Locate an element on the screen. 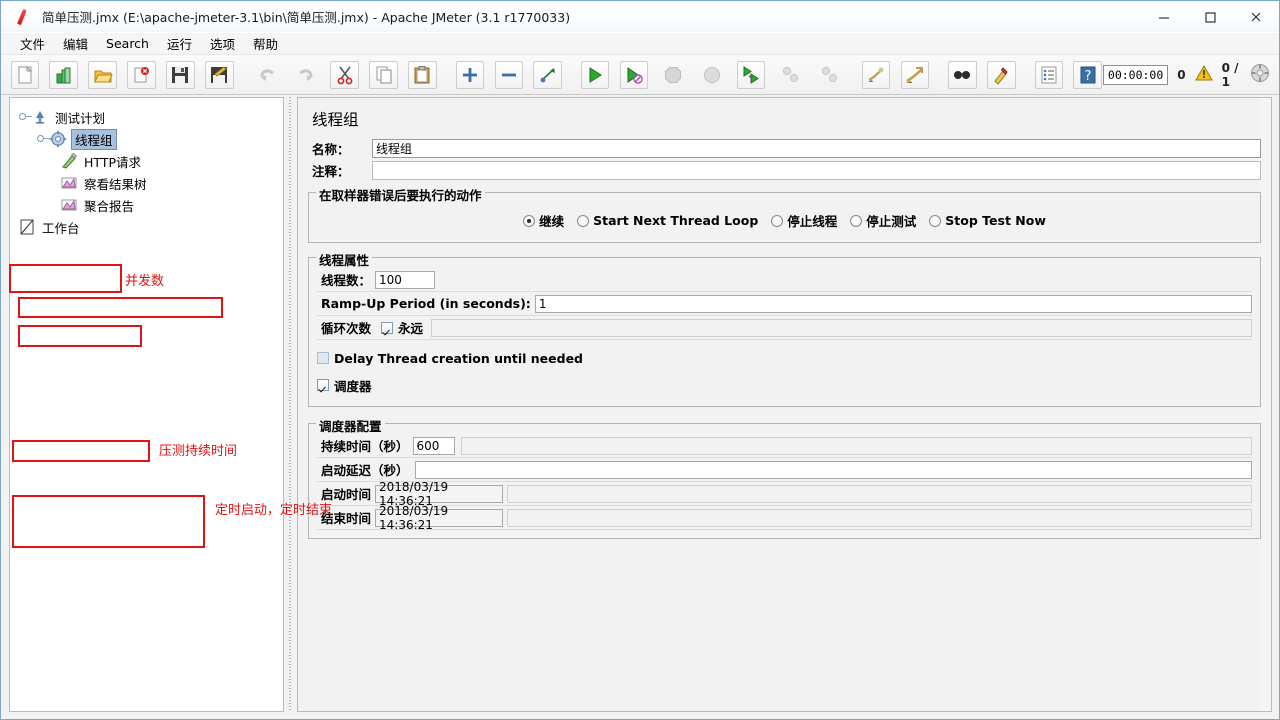  duration-row: 持续时间（秒） 600 is located at coordinates (784, 446).